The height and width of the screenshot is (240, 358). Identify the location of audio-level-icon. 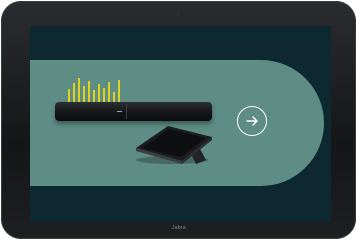
(96, 90).